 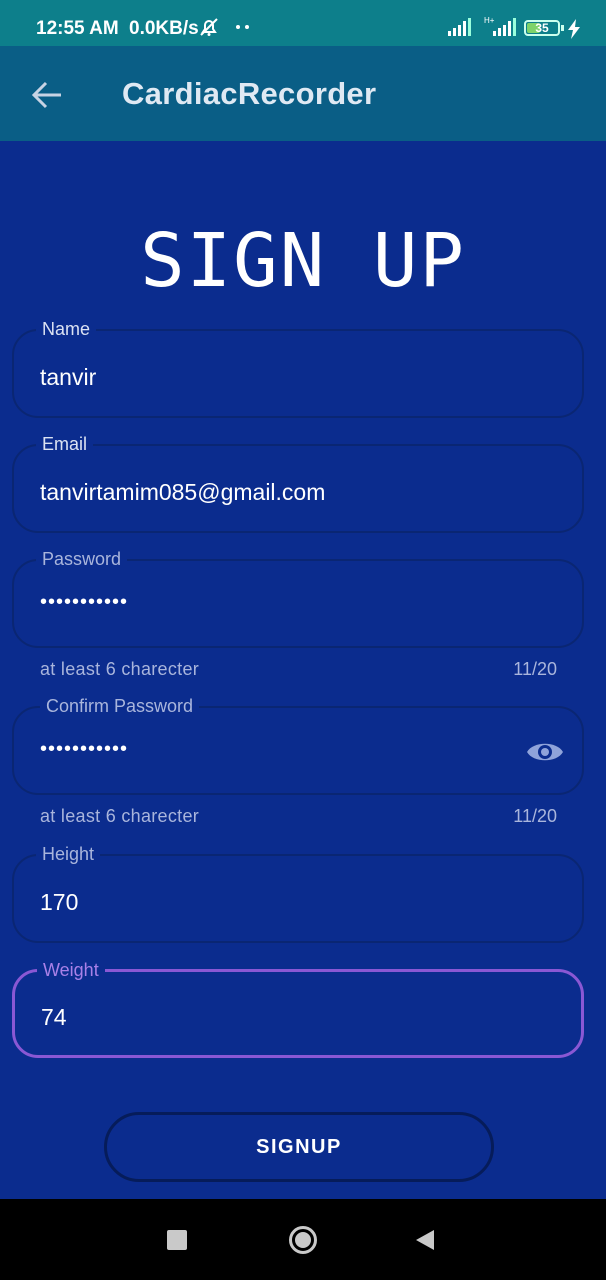 What do you see at coordinates (59, 902) in the screenshot?
I see `height-value: 170` at bounding box center [59, 902].